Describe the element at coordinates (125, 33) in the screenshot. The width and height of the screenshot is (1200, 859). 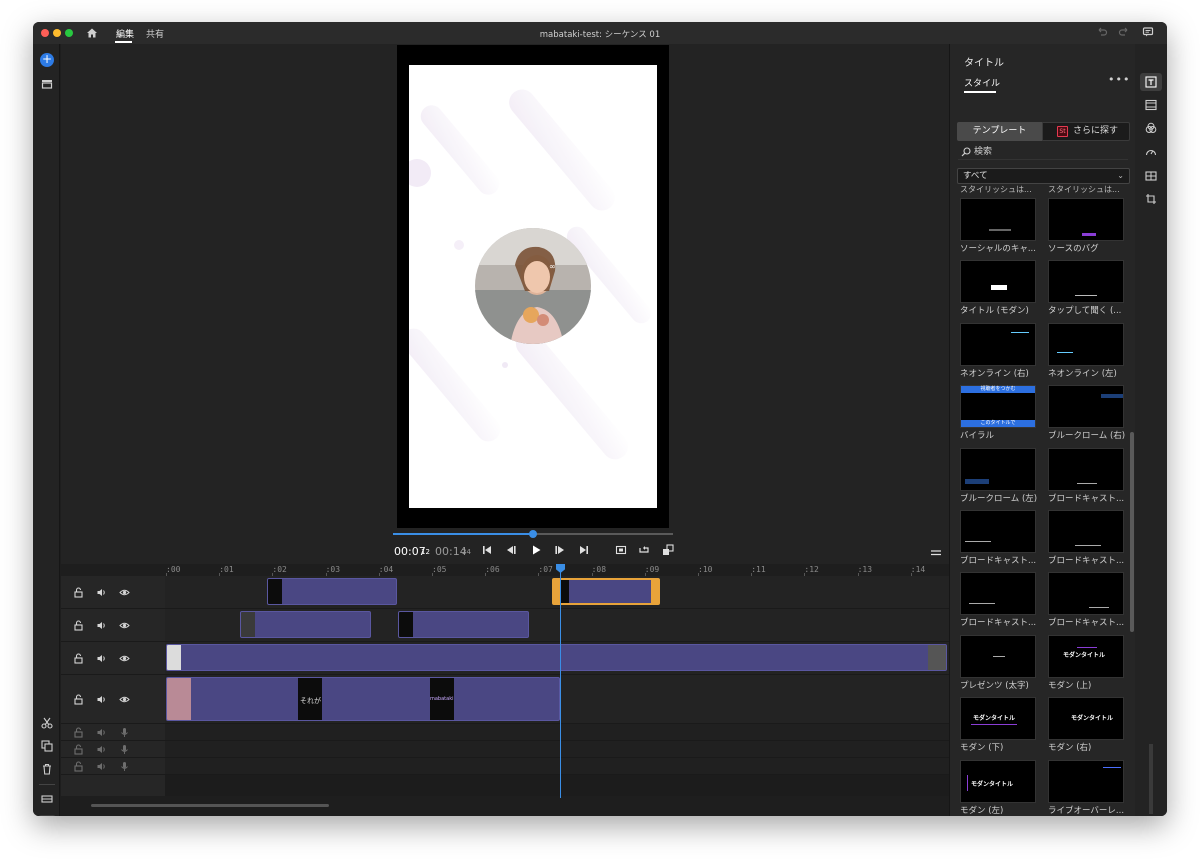
I see `tab-edit: 編集` at that location.